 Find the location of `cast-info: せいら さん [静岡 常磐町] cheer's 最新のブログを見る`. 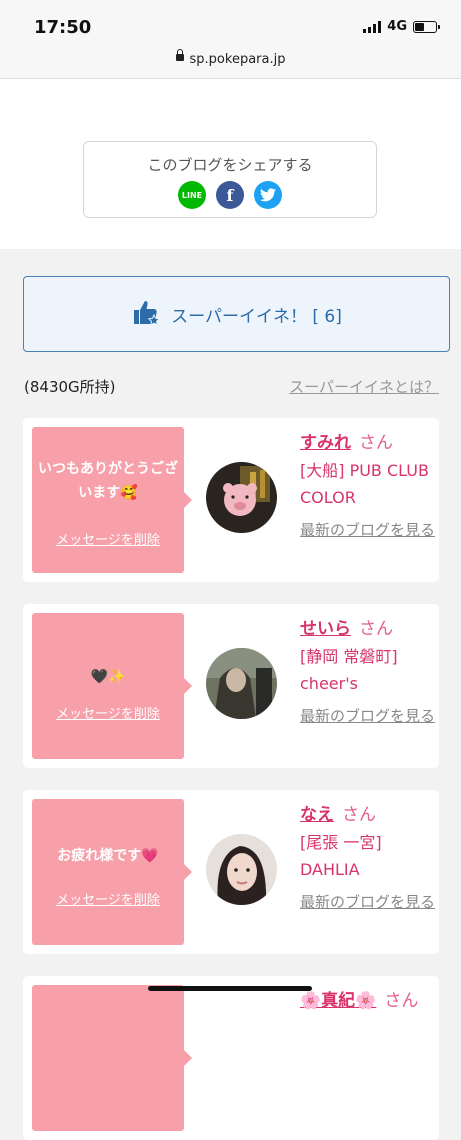

cast-info: せいら さん [静岡 常磐町] cheer's 最新のブログを見る is located at coordinates (367, 672).